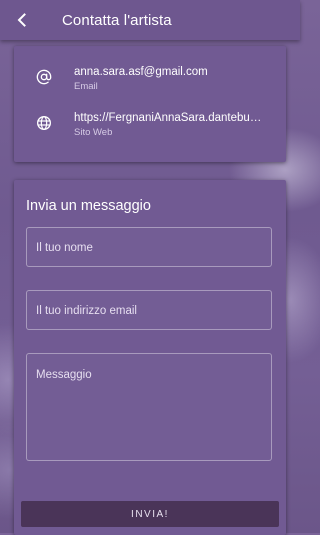  I want to click on email-value: anna.sara.asf@gmail.com, so click(141, 72).